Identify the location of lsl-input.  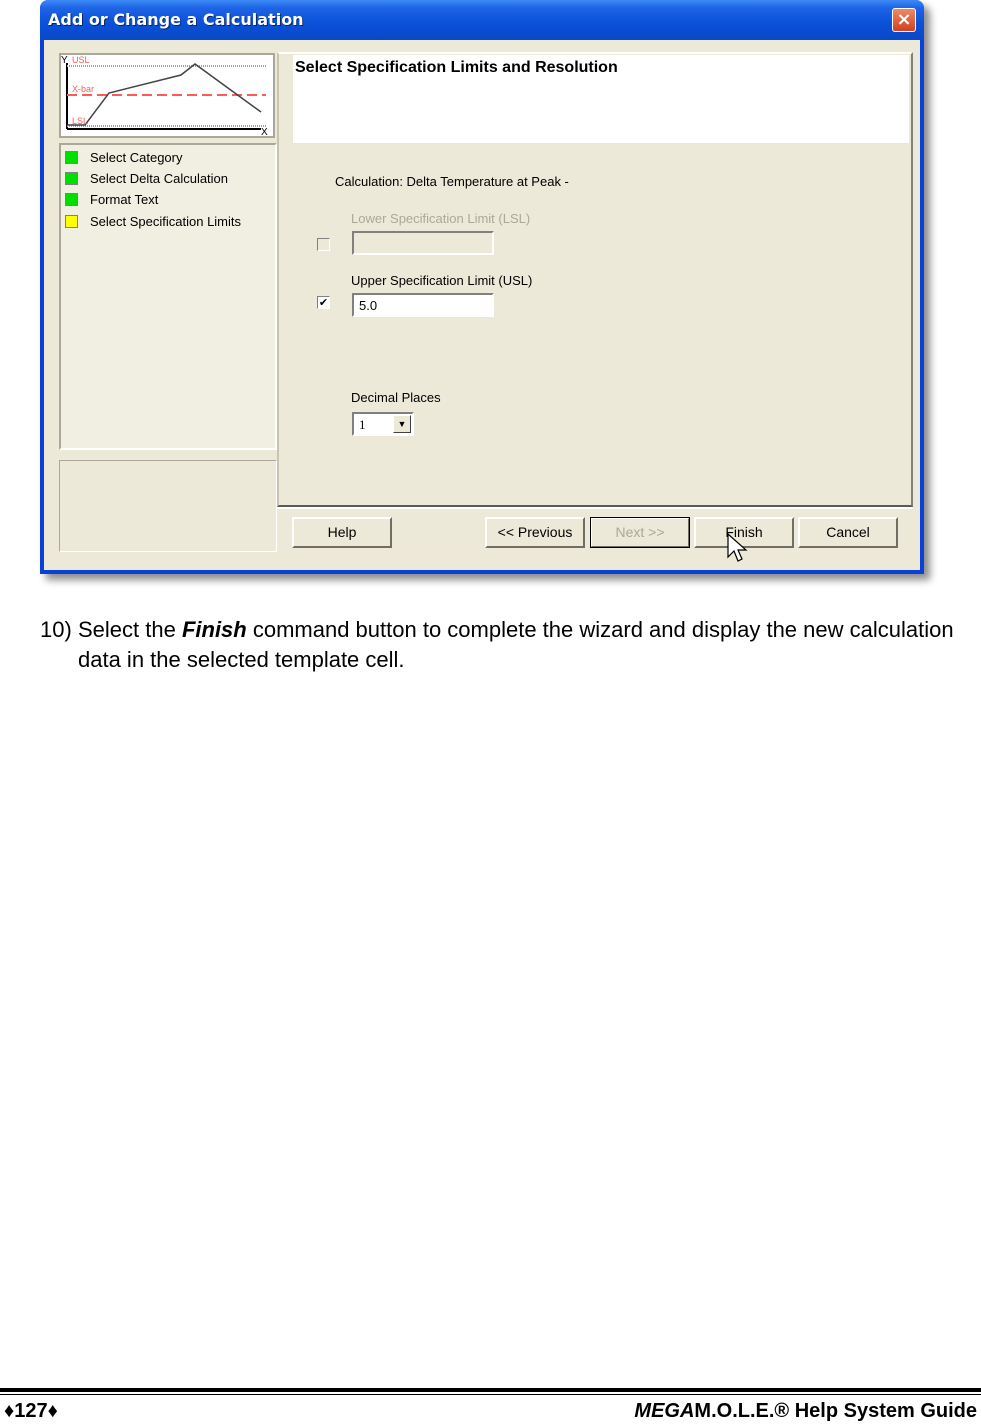
(423, 243).